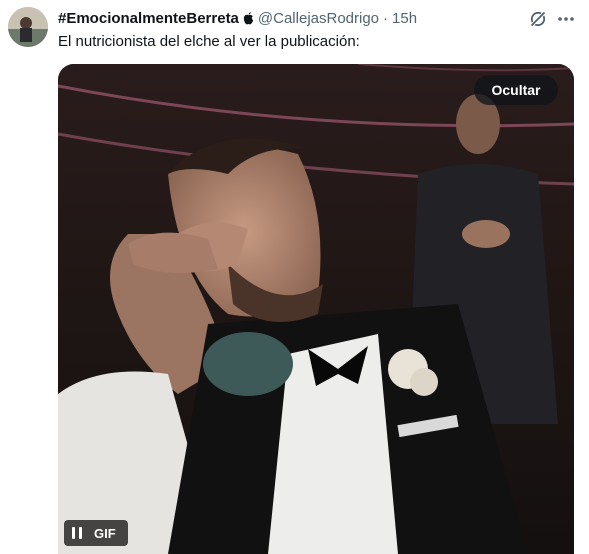 Image resolution: width=589 pixels, height=554 pixels. I want to click on grok-icon, so click(538, 19).